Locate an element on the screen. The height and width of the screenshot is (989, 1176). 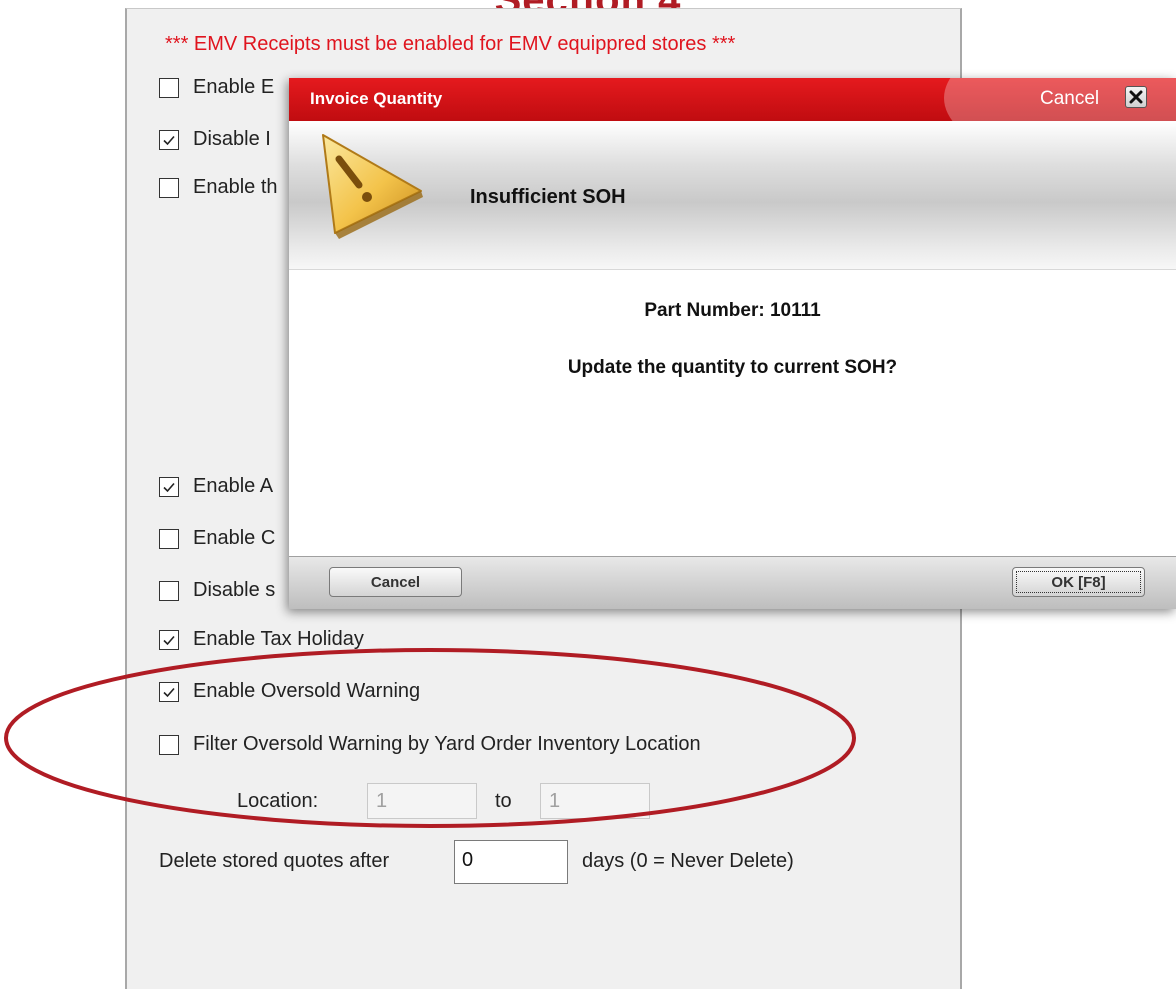
setting-row-1: Enable E is located at coordinates (216, 87).